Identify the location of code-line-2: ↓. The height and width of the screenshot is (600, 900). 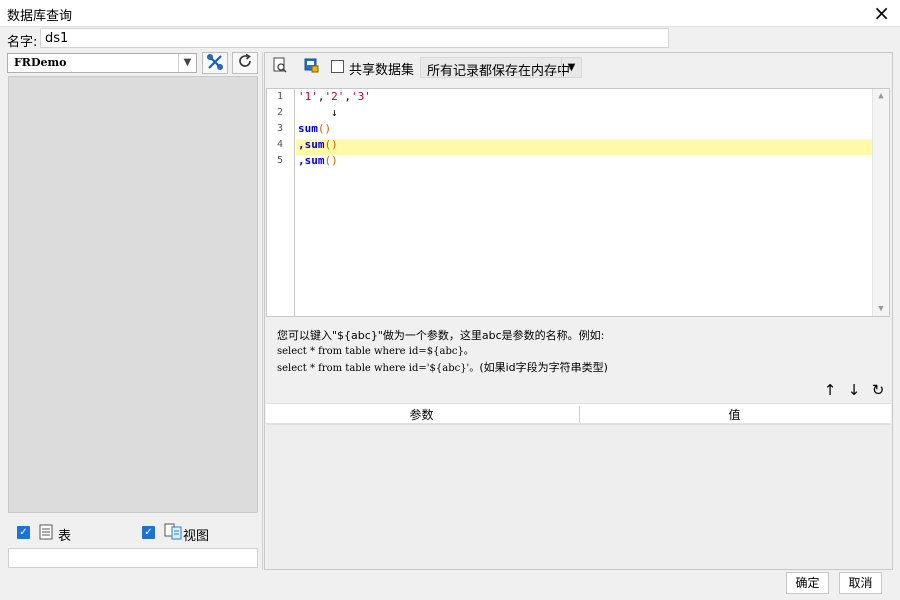
(334, 113).